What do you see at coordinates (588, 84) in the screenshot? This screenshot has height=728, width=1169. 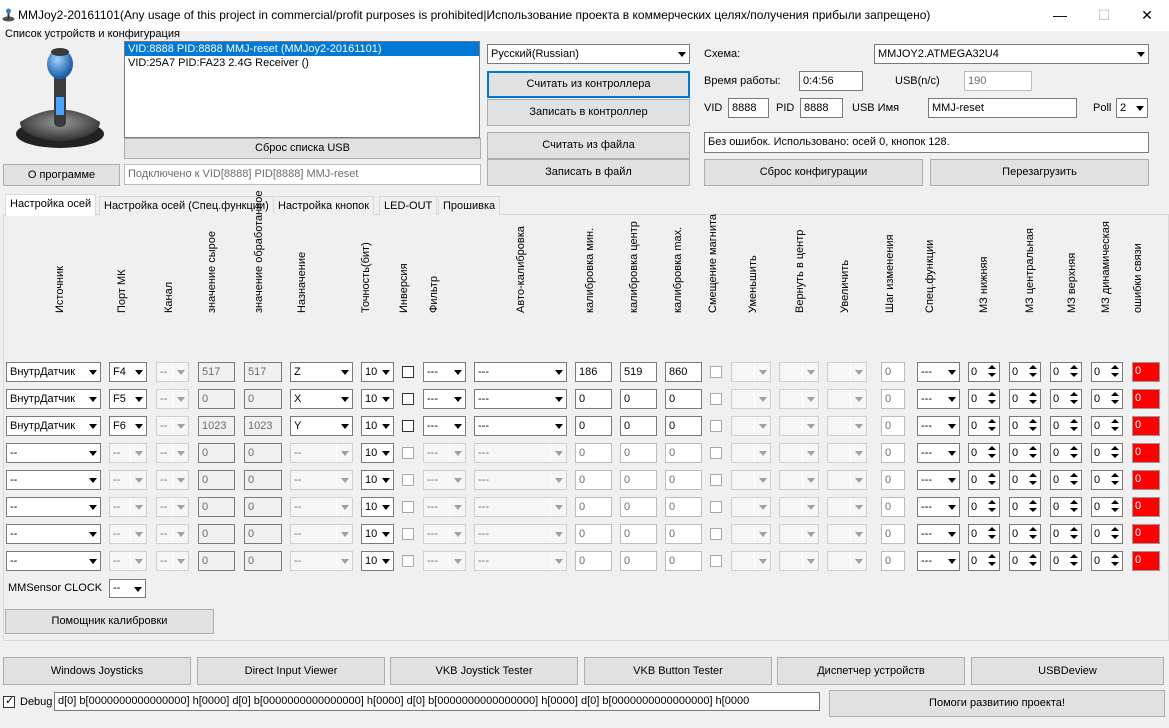 I see `read-controller-button: Считать из контроллера` at bounding box center [588, 84].